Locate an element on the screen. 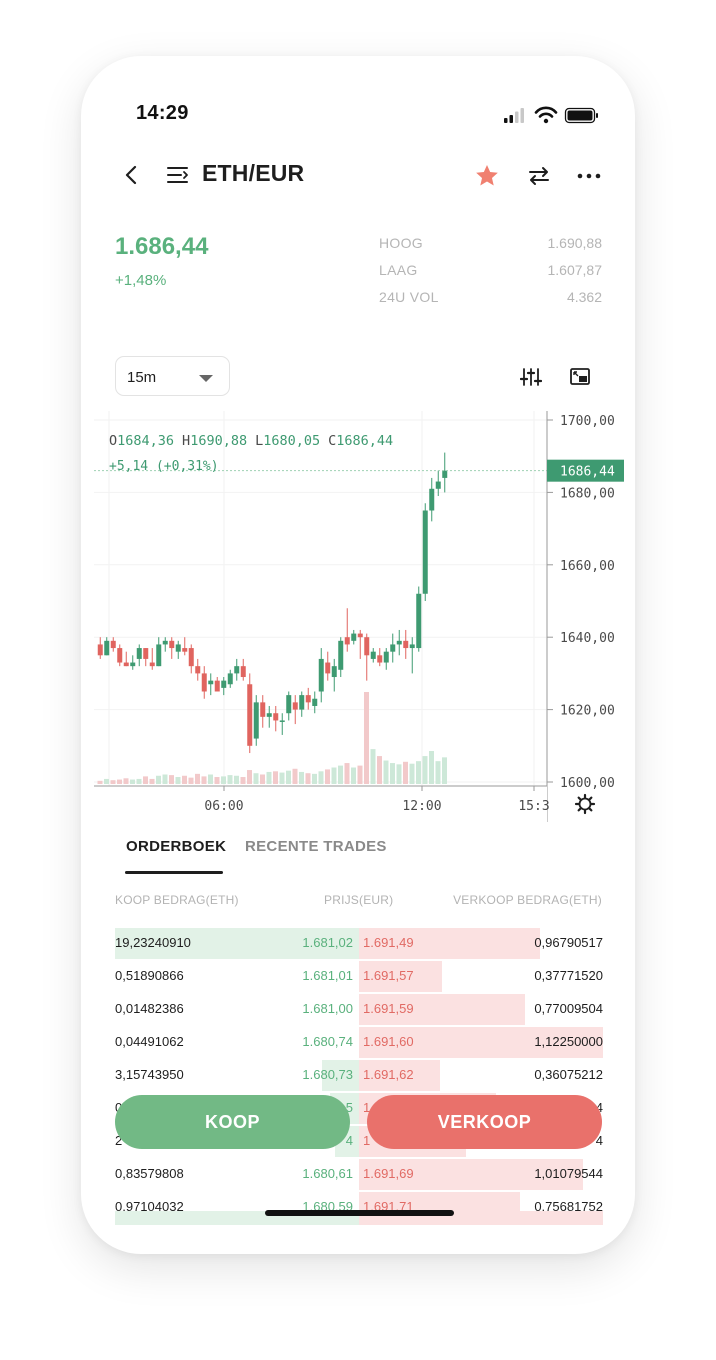  signal-icon is located at coordinates (514, 115).